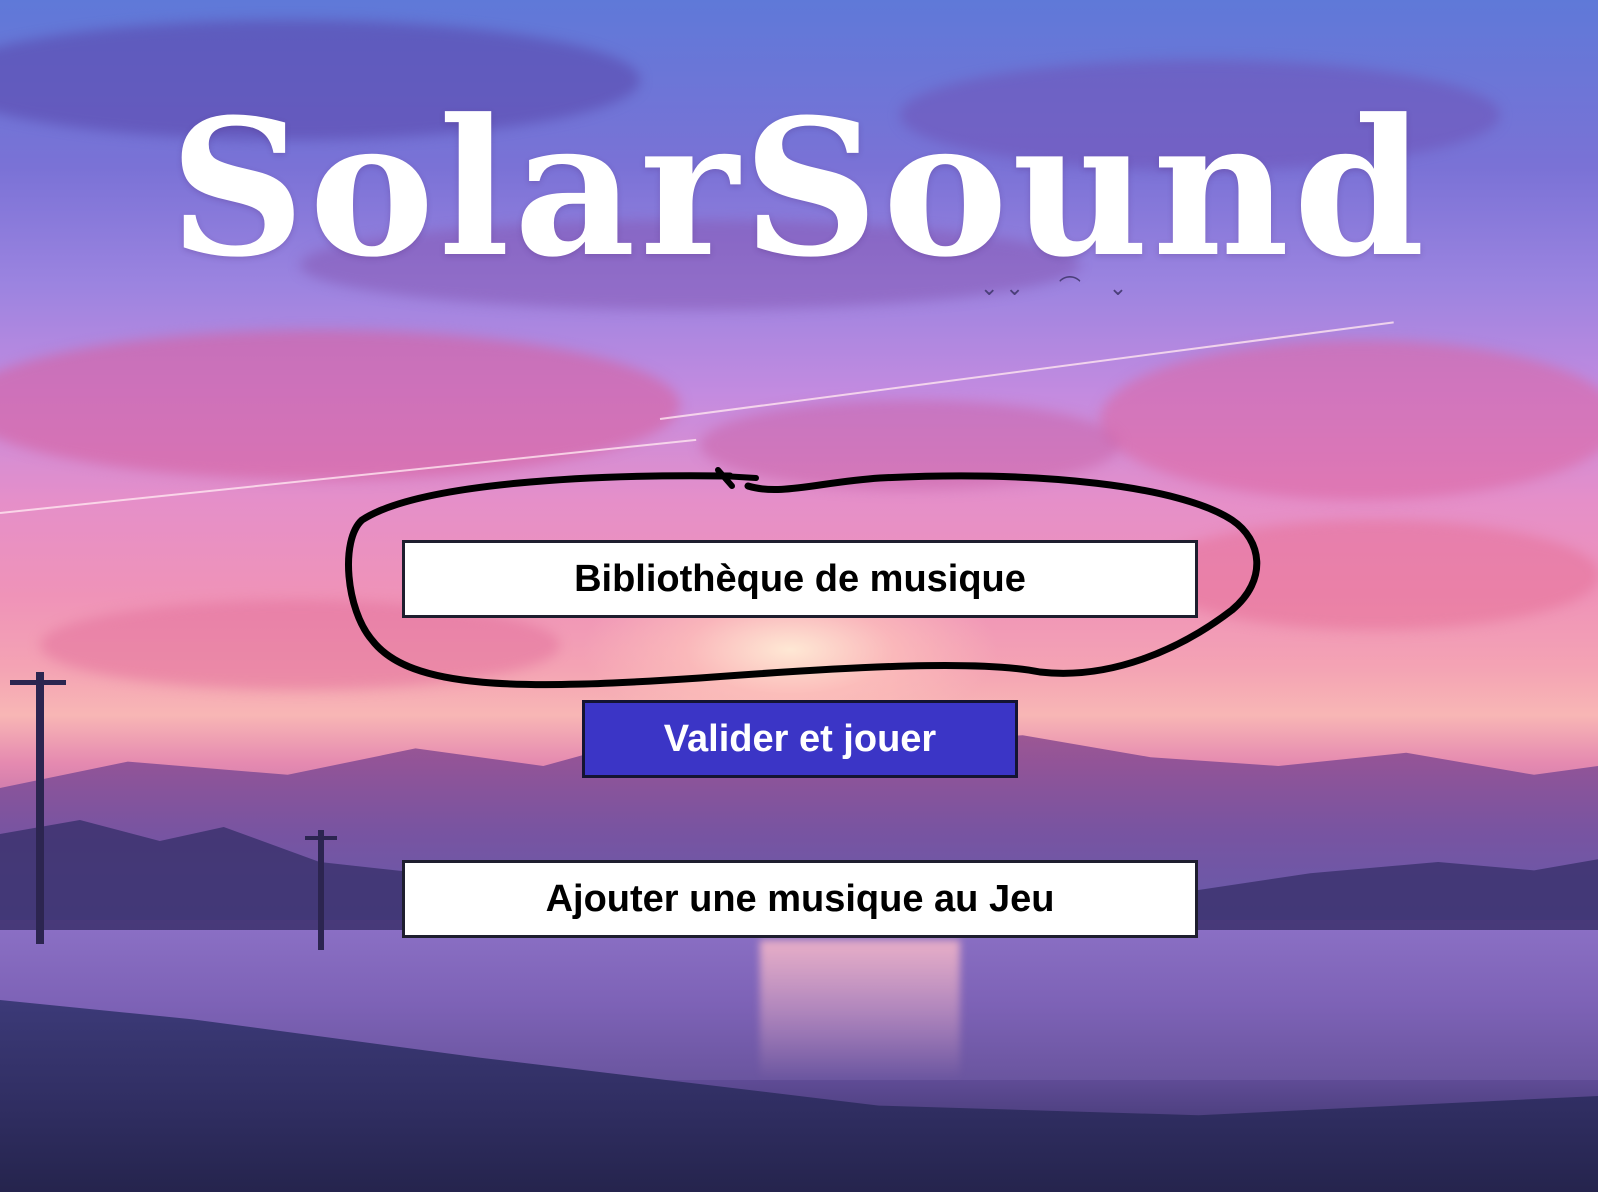 This screenshot has width=1598, height=1192. What do you see at coordinates (860, 1010) in the screenshot?
I see `sun-reflection` at bounding box center [860, 1010].